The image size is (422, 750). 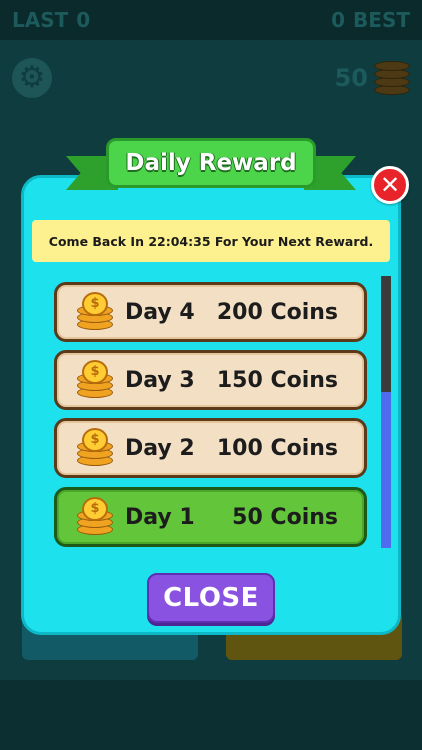 What do you see at coordinates (277, 312) in the screenshot?
I see `reward-amount: 200 Coins` at bounding box center [277, 312].